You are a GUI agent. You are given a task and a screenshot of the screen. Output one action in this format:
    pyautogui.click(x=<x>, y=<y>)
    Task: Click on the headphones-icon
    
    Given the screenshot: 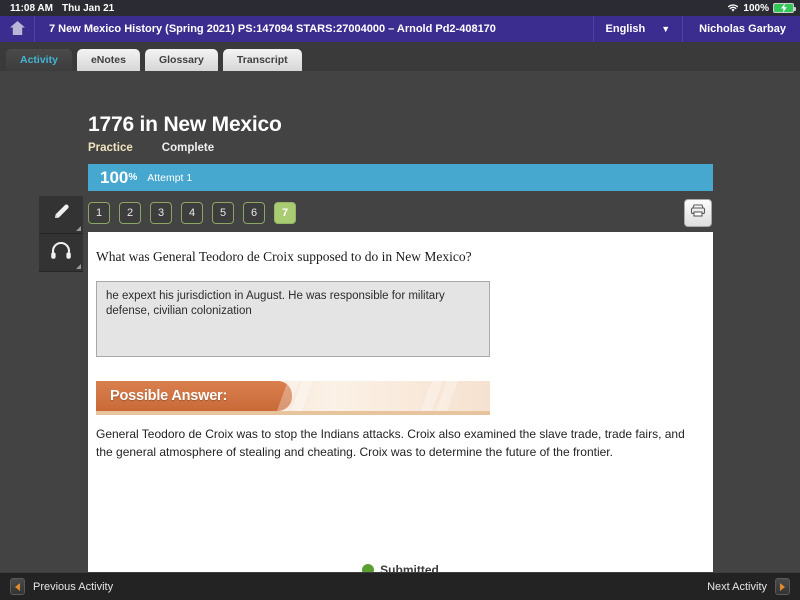 What is the action you would take?
    pyautogui.click(x=61, y=252)
    